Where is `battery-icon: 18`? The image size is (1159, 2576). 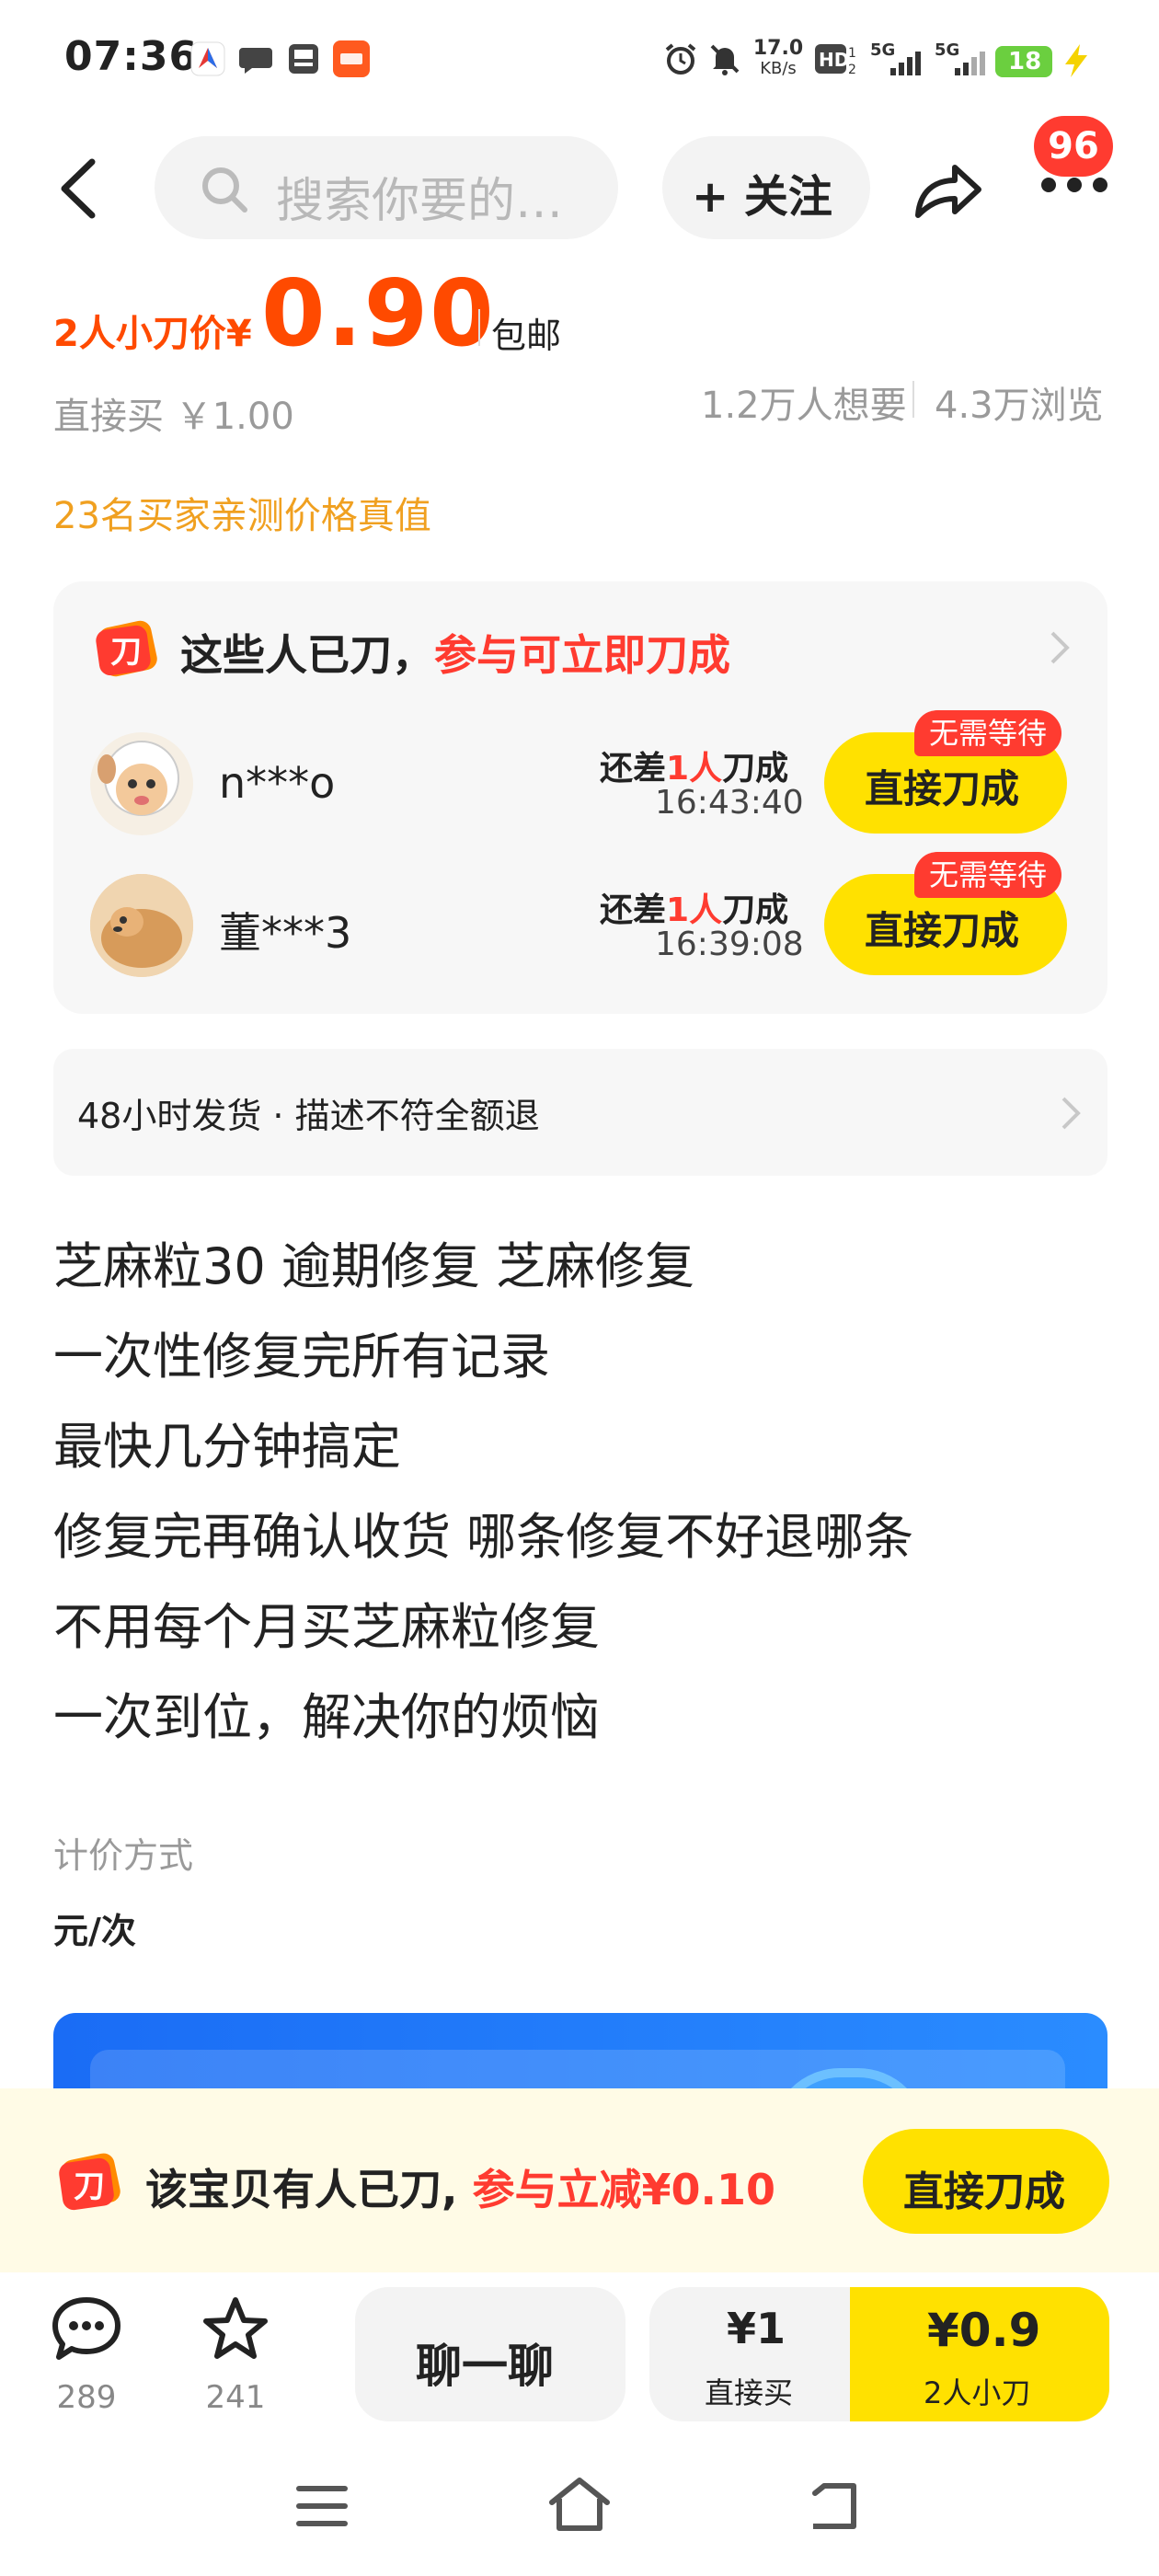
battery-icon: 18 is located at coordinates (1023, 61).